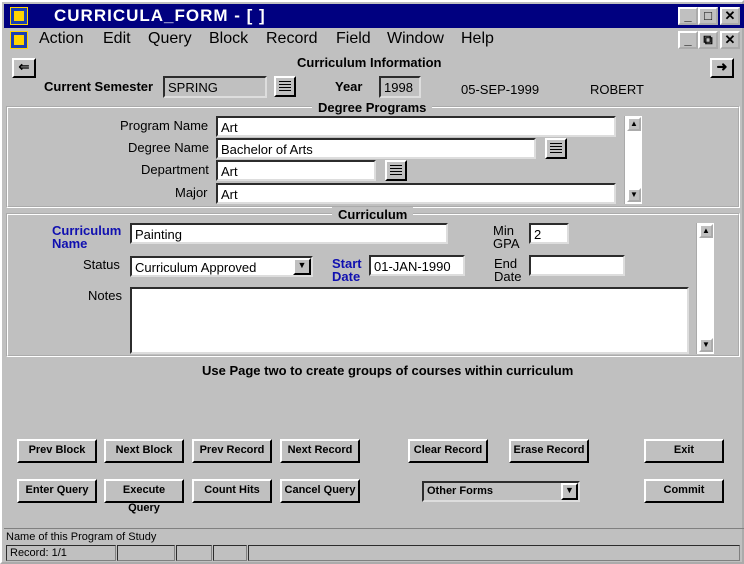  Describe the element at coordinates (101, 264) in the screenshot. I see `status-label: Status` at that location.